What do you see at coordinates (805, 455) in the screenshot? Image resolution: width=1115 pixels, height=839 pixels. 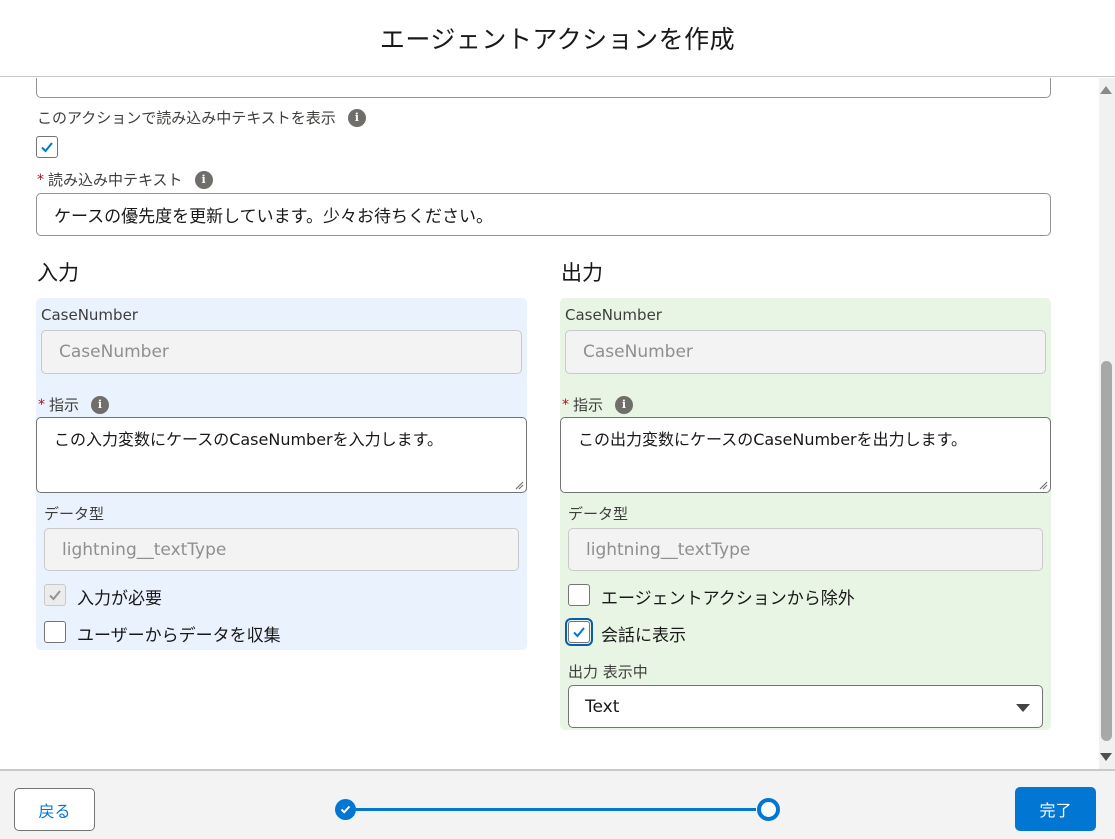 I see `output-instruction-textarea: この出力変数にケースのCaseNumberを出力します。` at bounding box center [805, 455].